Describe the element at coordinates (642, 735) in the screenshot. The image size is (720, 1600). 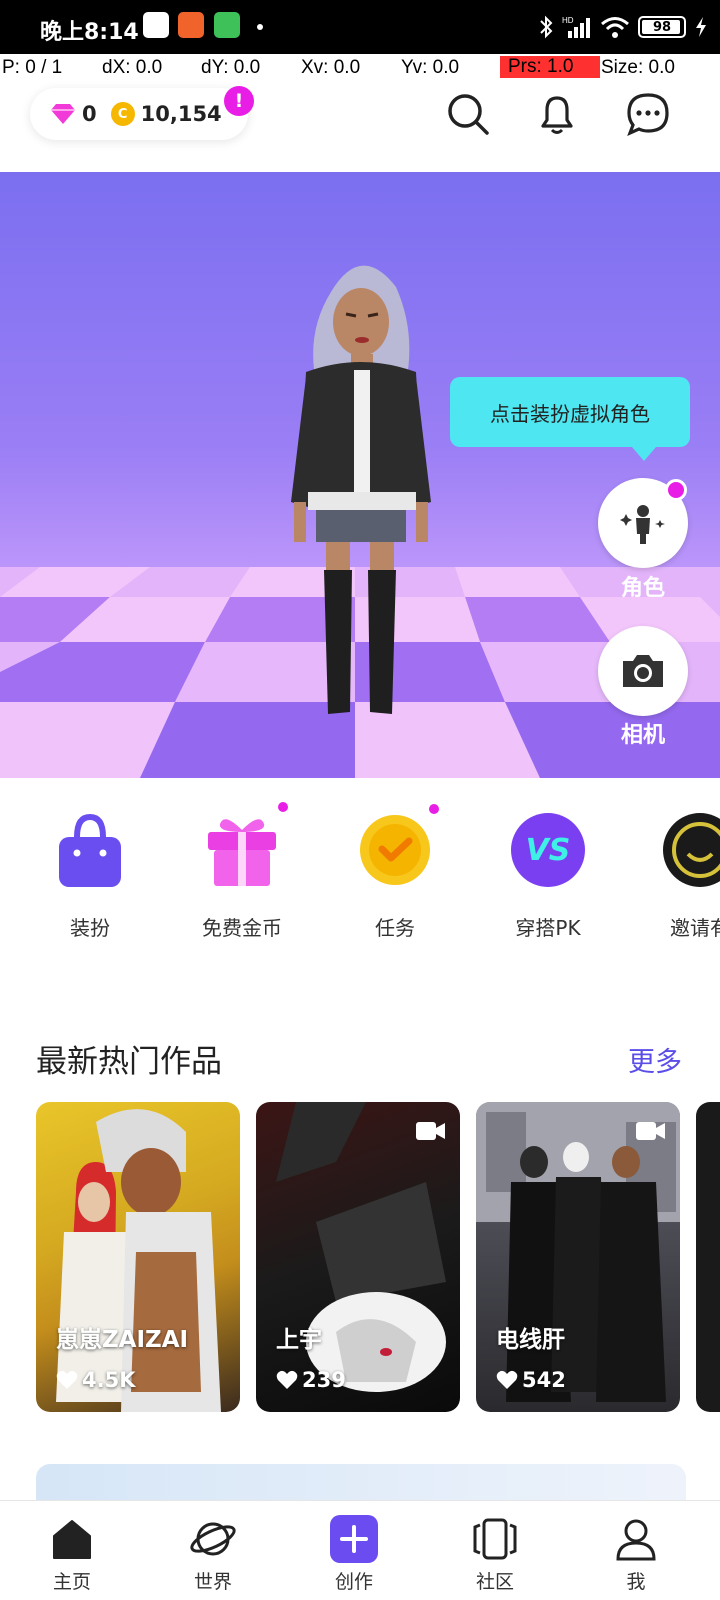
I see `camera-label: 相机` at that location.